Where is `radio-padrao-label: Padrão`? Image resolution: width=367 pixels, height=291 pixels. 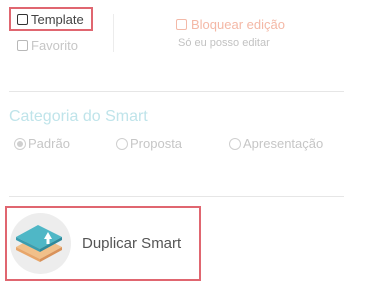 radio-padrao-label: Padrão is located at coordinates (49, 143).